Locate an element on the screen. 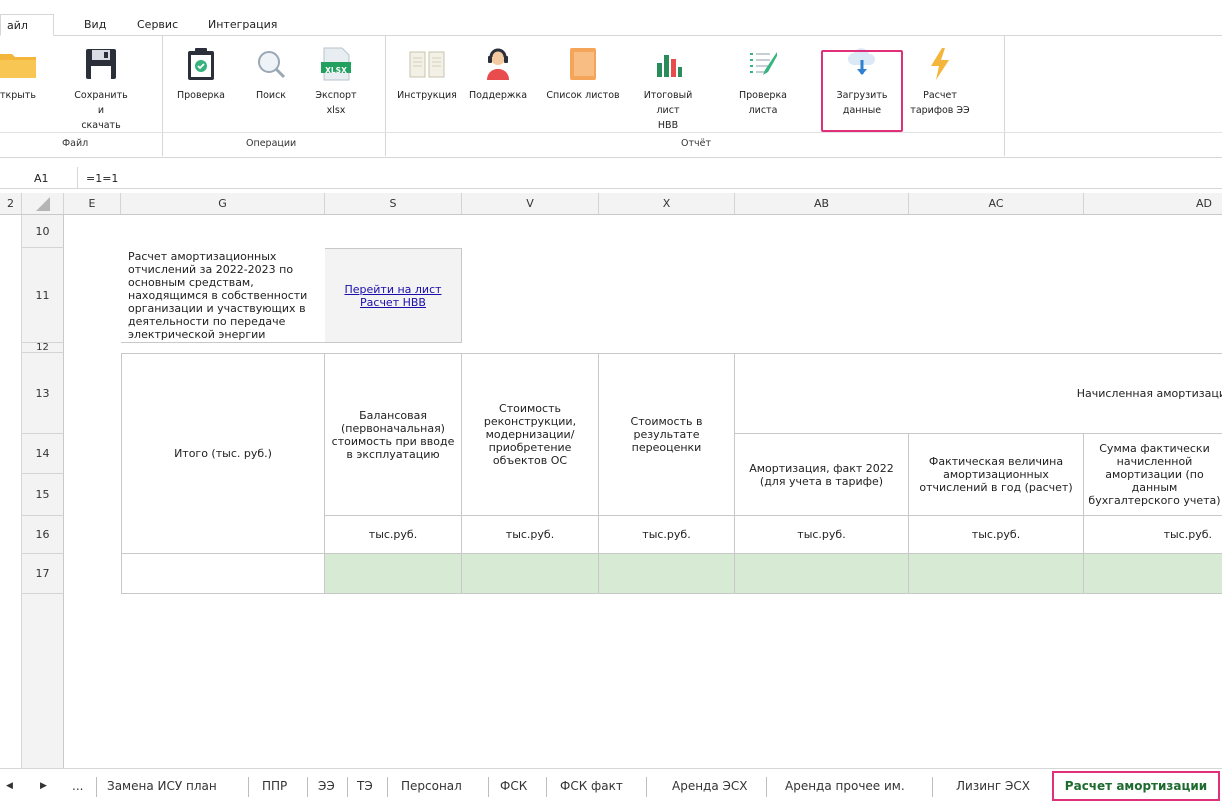 This screenshot has height=809, width=1222. select-all-corner is located at coordinates (43, 204).